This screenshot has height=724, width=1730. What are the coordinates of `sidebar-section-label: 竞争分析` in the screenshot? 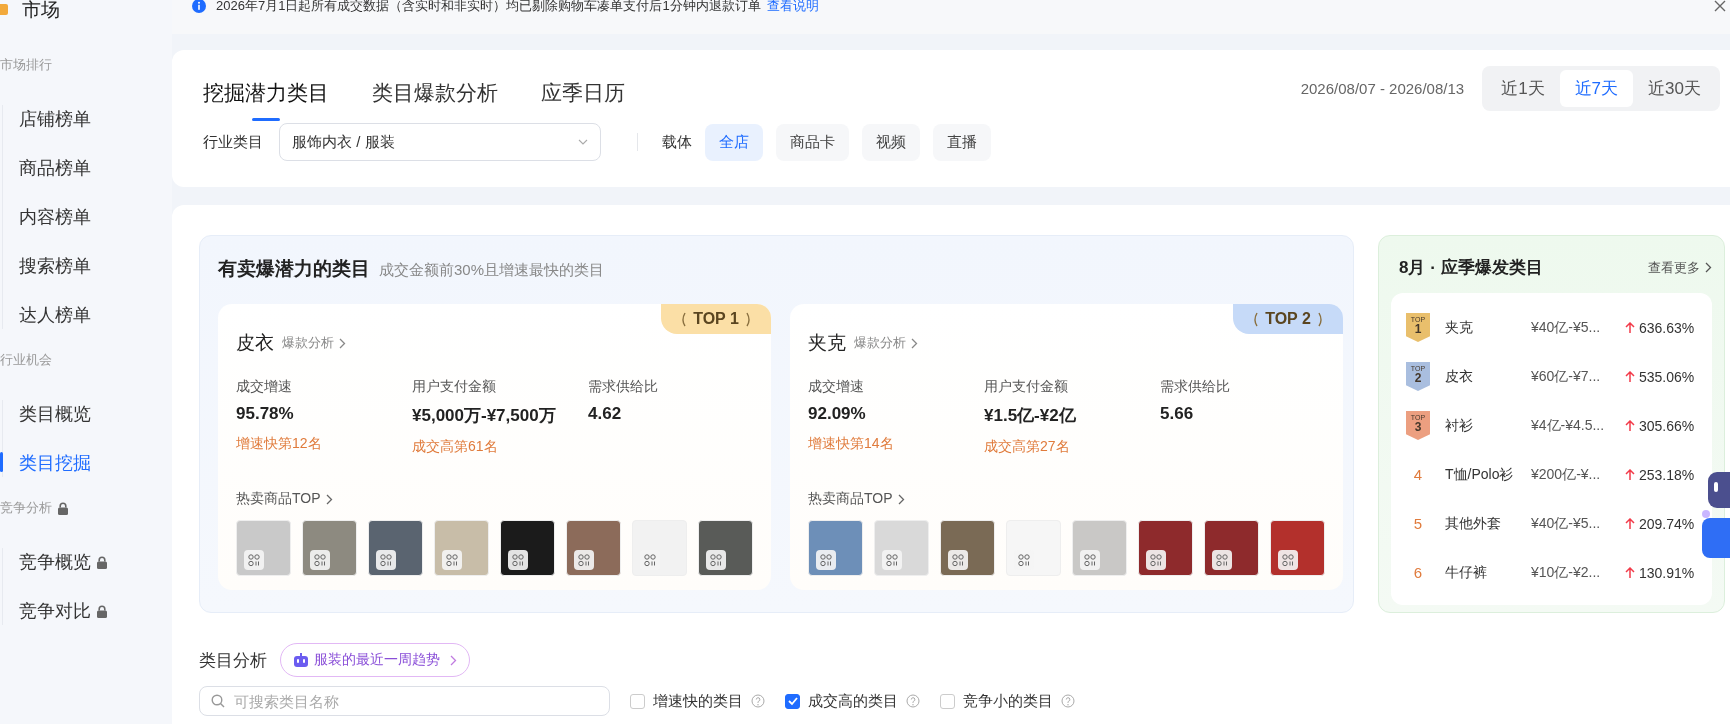 It's located at (34, 508).